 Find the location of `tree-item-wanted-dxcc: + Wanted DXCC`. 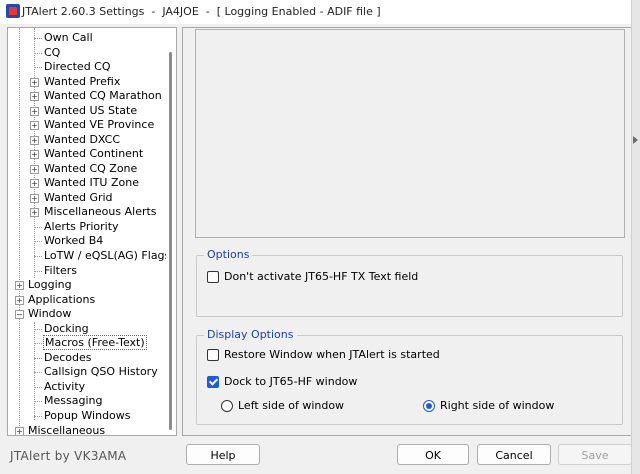

tree-item-wanted-dxcc: + Wanted DXCC is located at coordinates (75, 140).